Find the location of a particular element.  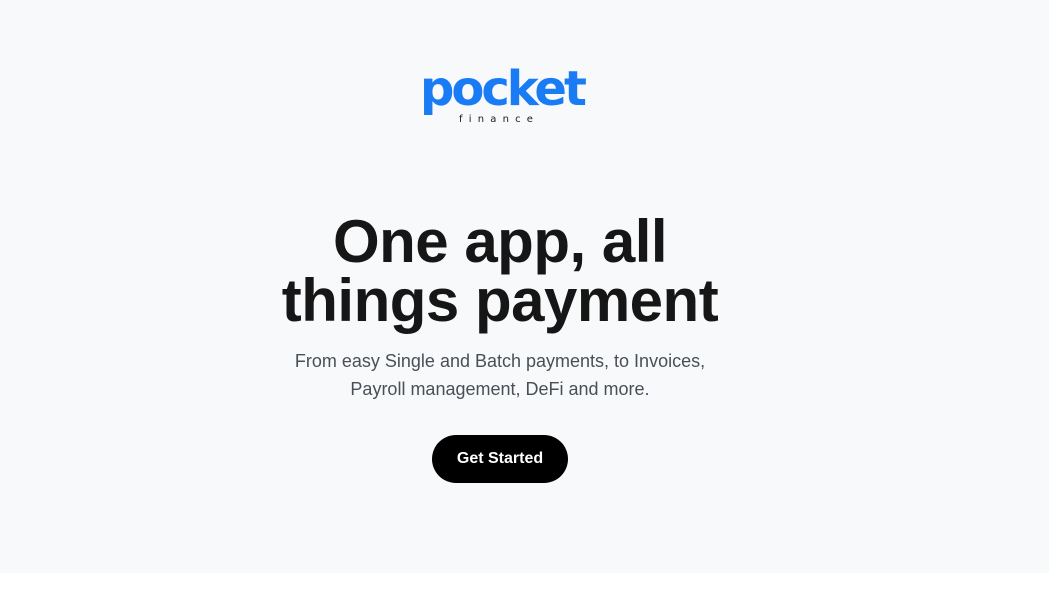

headline-line-1: One app, all is located at coordinates (500, 241).